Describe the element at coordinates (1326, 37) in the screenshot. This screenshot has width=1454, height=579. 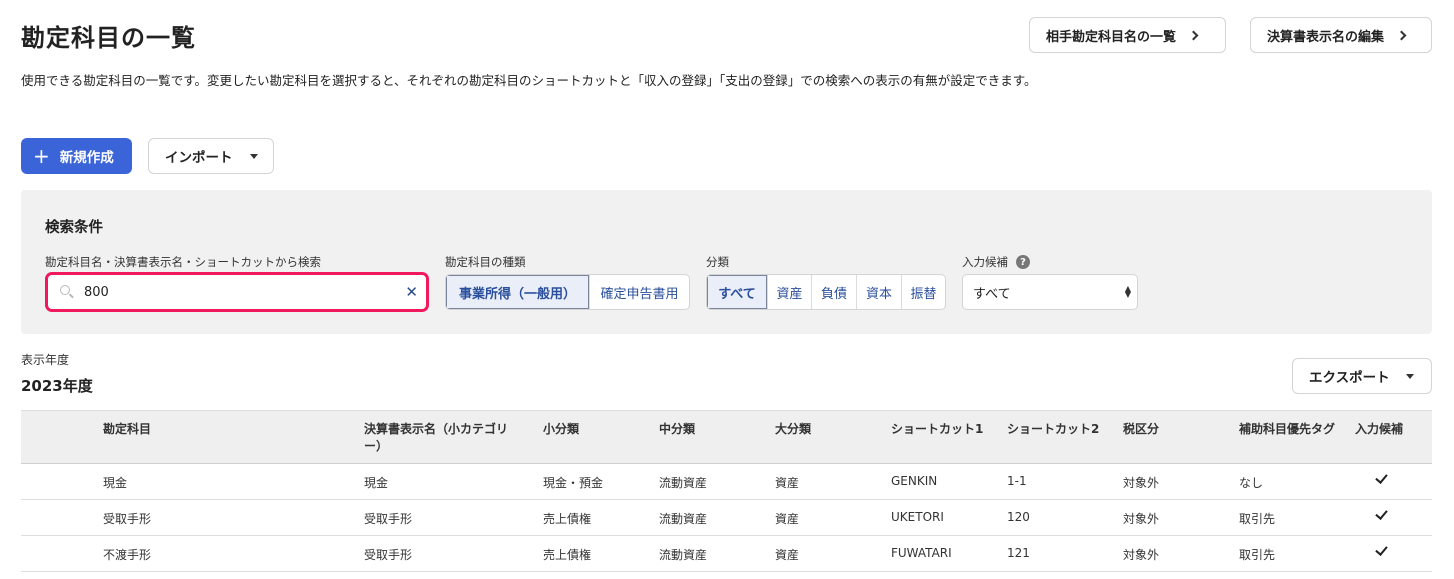
I see `statement-name-edit-label: 決算書表示名の編集` at that location.